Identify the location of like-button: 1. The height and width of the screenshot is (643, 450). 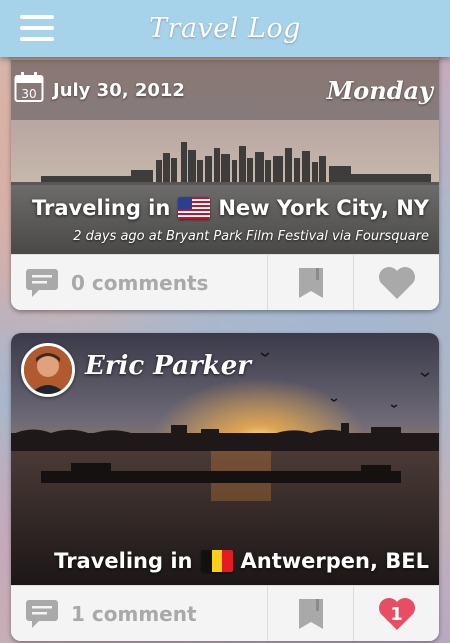
(396, 613).